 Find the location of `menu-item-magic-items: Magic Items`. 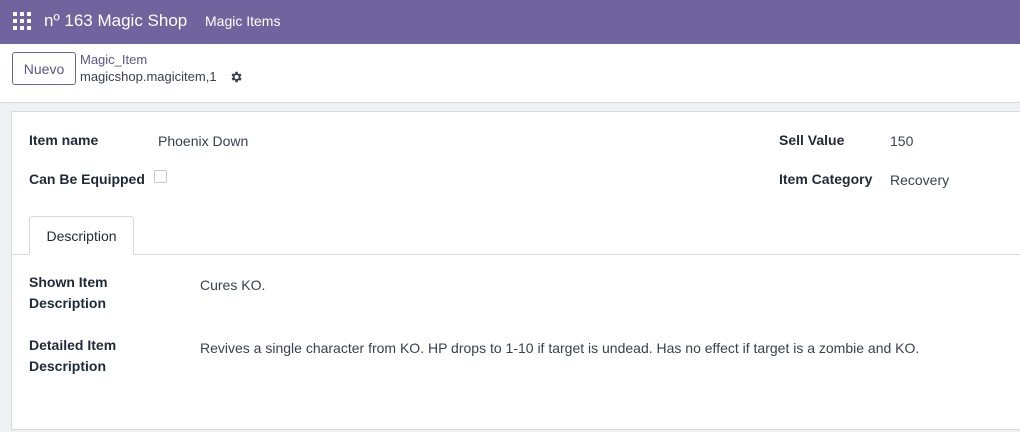

menu-item-magic-items: Magic Items is located at coordinates (242, 21).